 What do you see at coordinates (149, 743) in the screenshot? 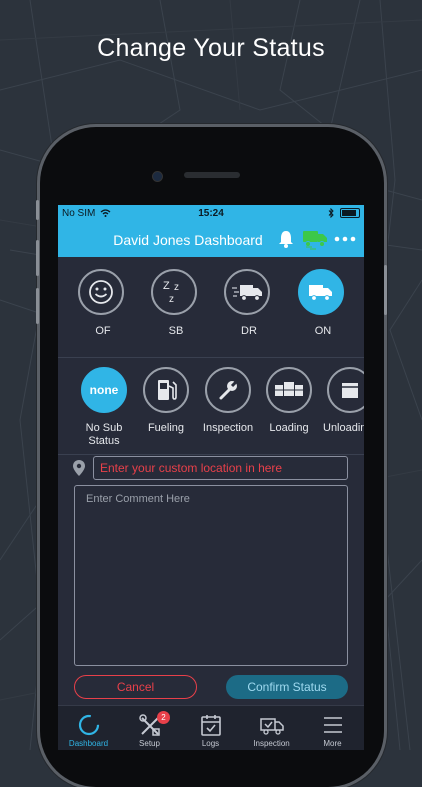
I see `tab-label: Setup` at bounding box center [149, 743].